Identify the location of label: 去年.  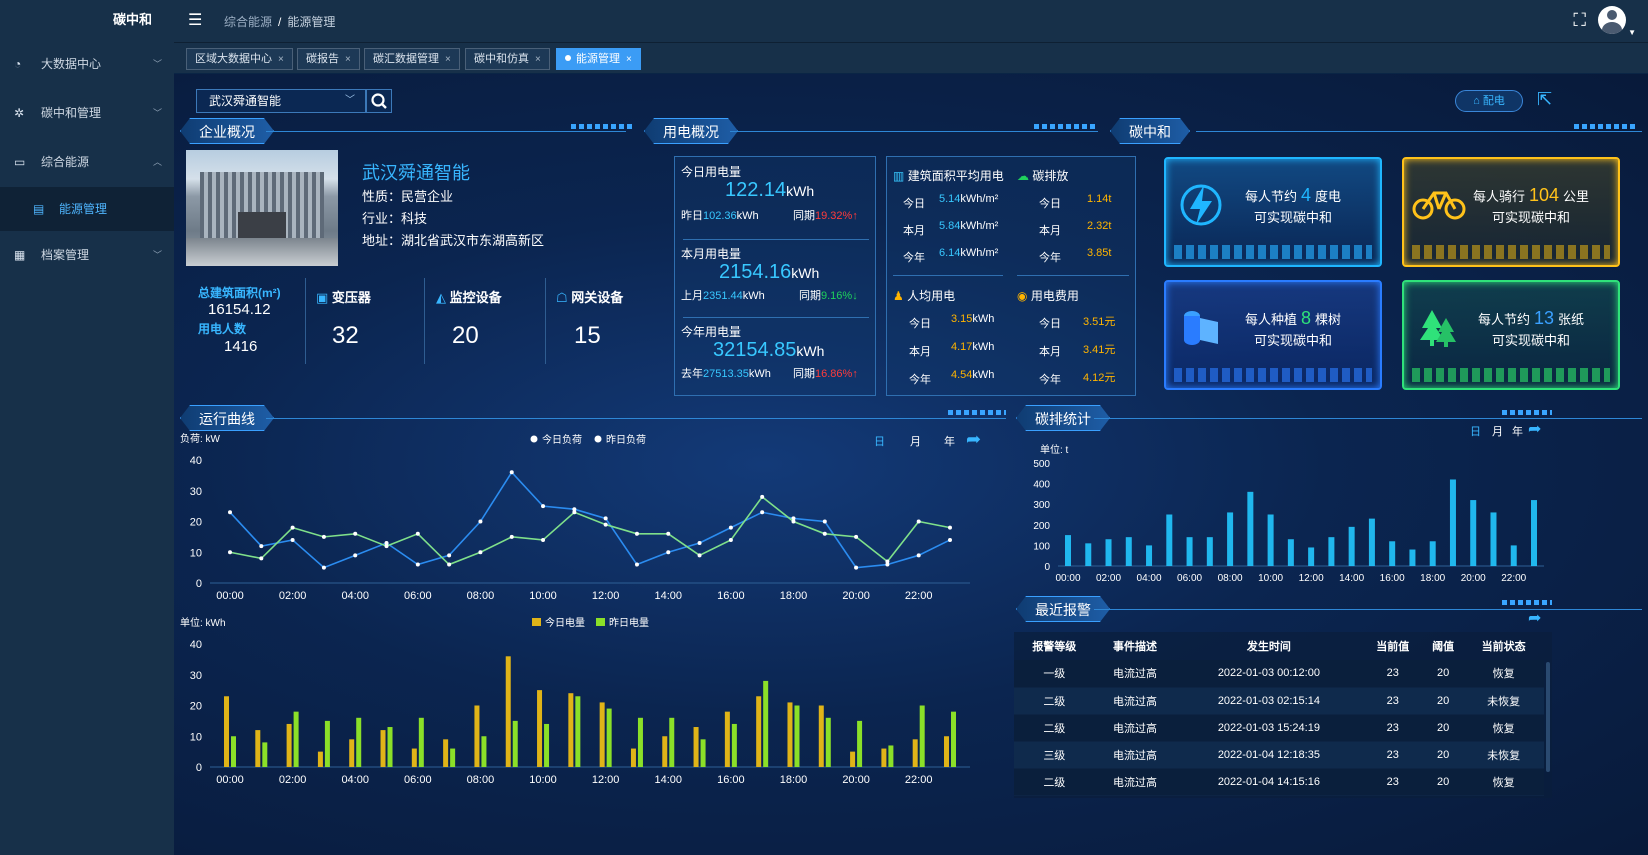
(692, 374).